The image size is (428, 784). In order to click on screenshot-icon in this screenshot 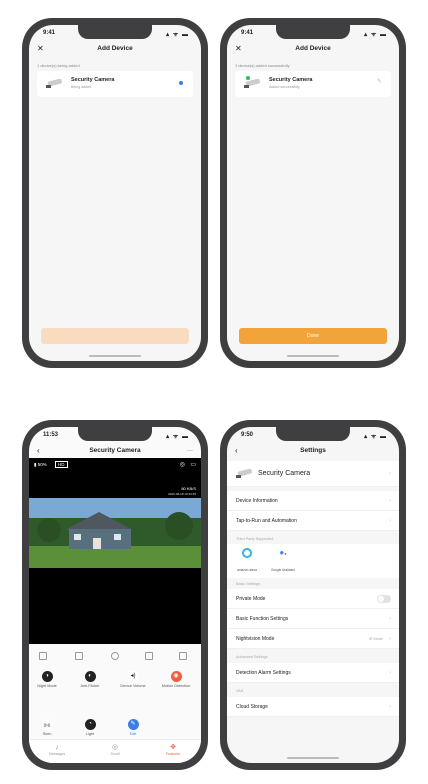, I will do `click(43, 656)`.